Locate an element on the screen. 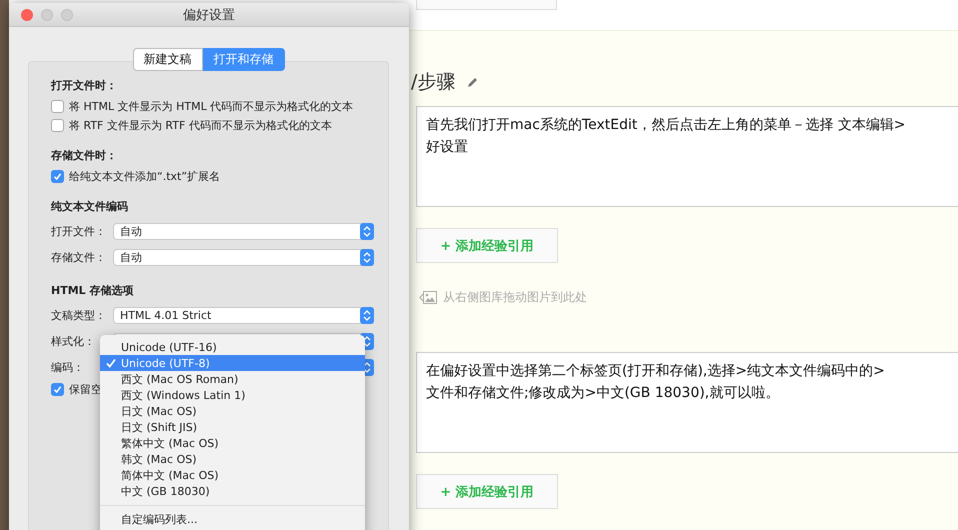  pencil-icon is located at coordinates (473, 82).